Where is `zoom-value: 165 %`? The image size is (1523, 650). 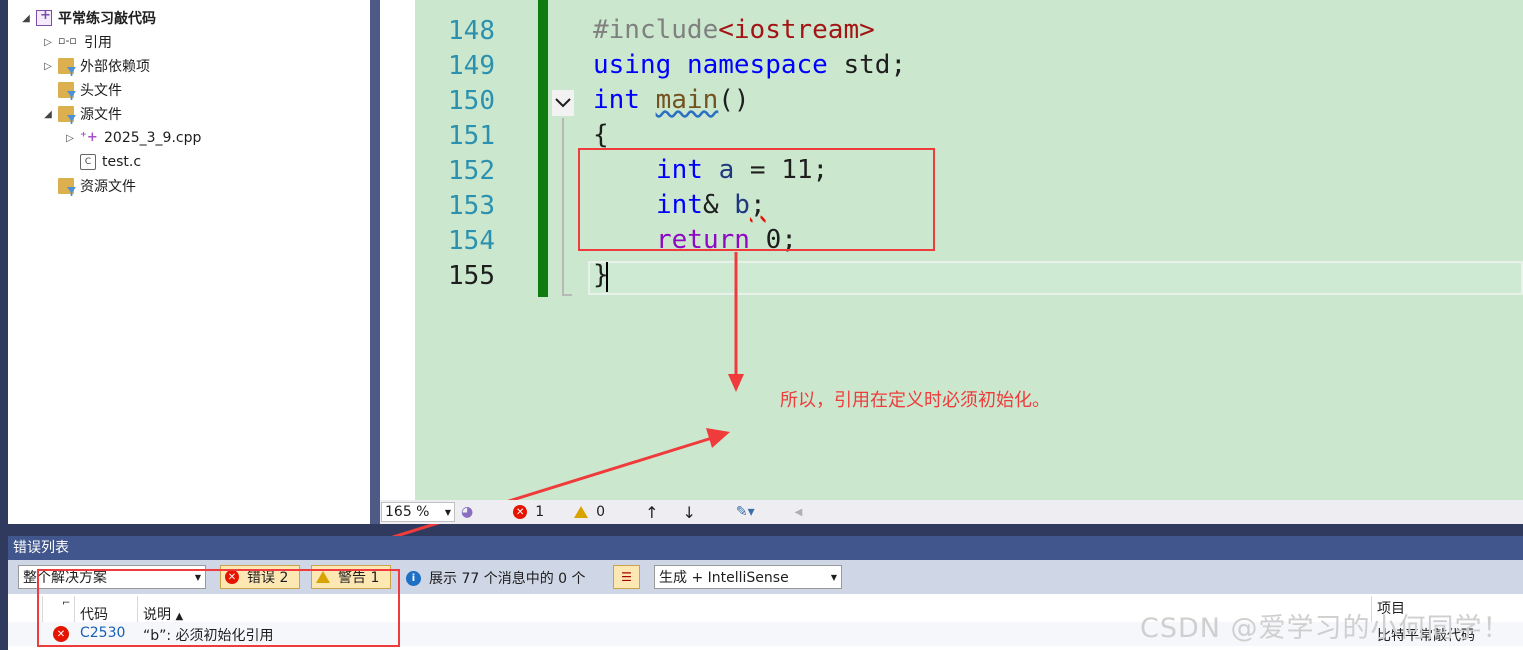
zoom-value: 165 % is located at coordinates (407, 512).